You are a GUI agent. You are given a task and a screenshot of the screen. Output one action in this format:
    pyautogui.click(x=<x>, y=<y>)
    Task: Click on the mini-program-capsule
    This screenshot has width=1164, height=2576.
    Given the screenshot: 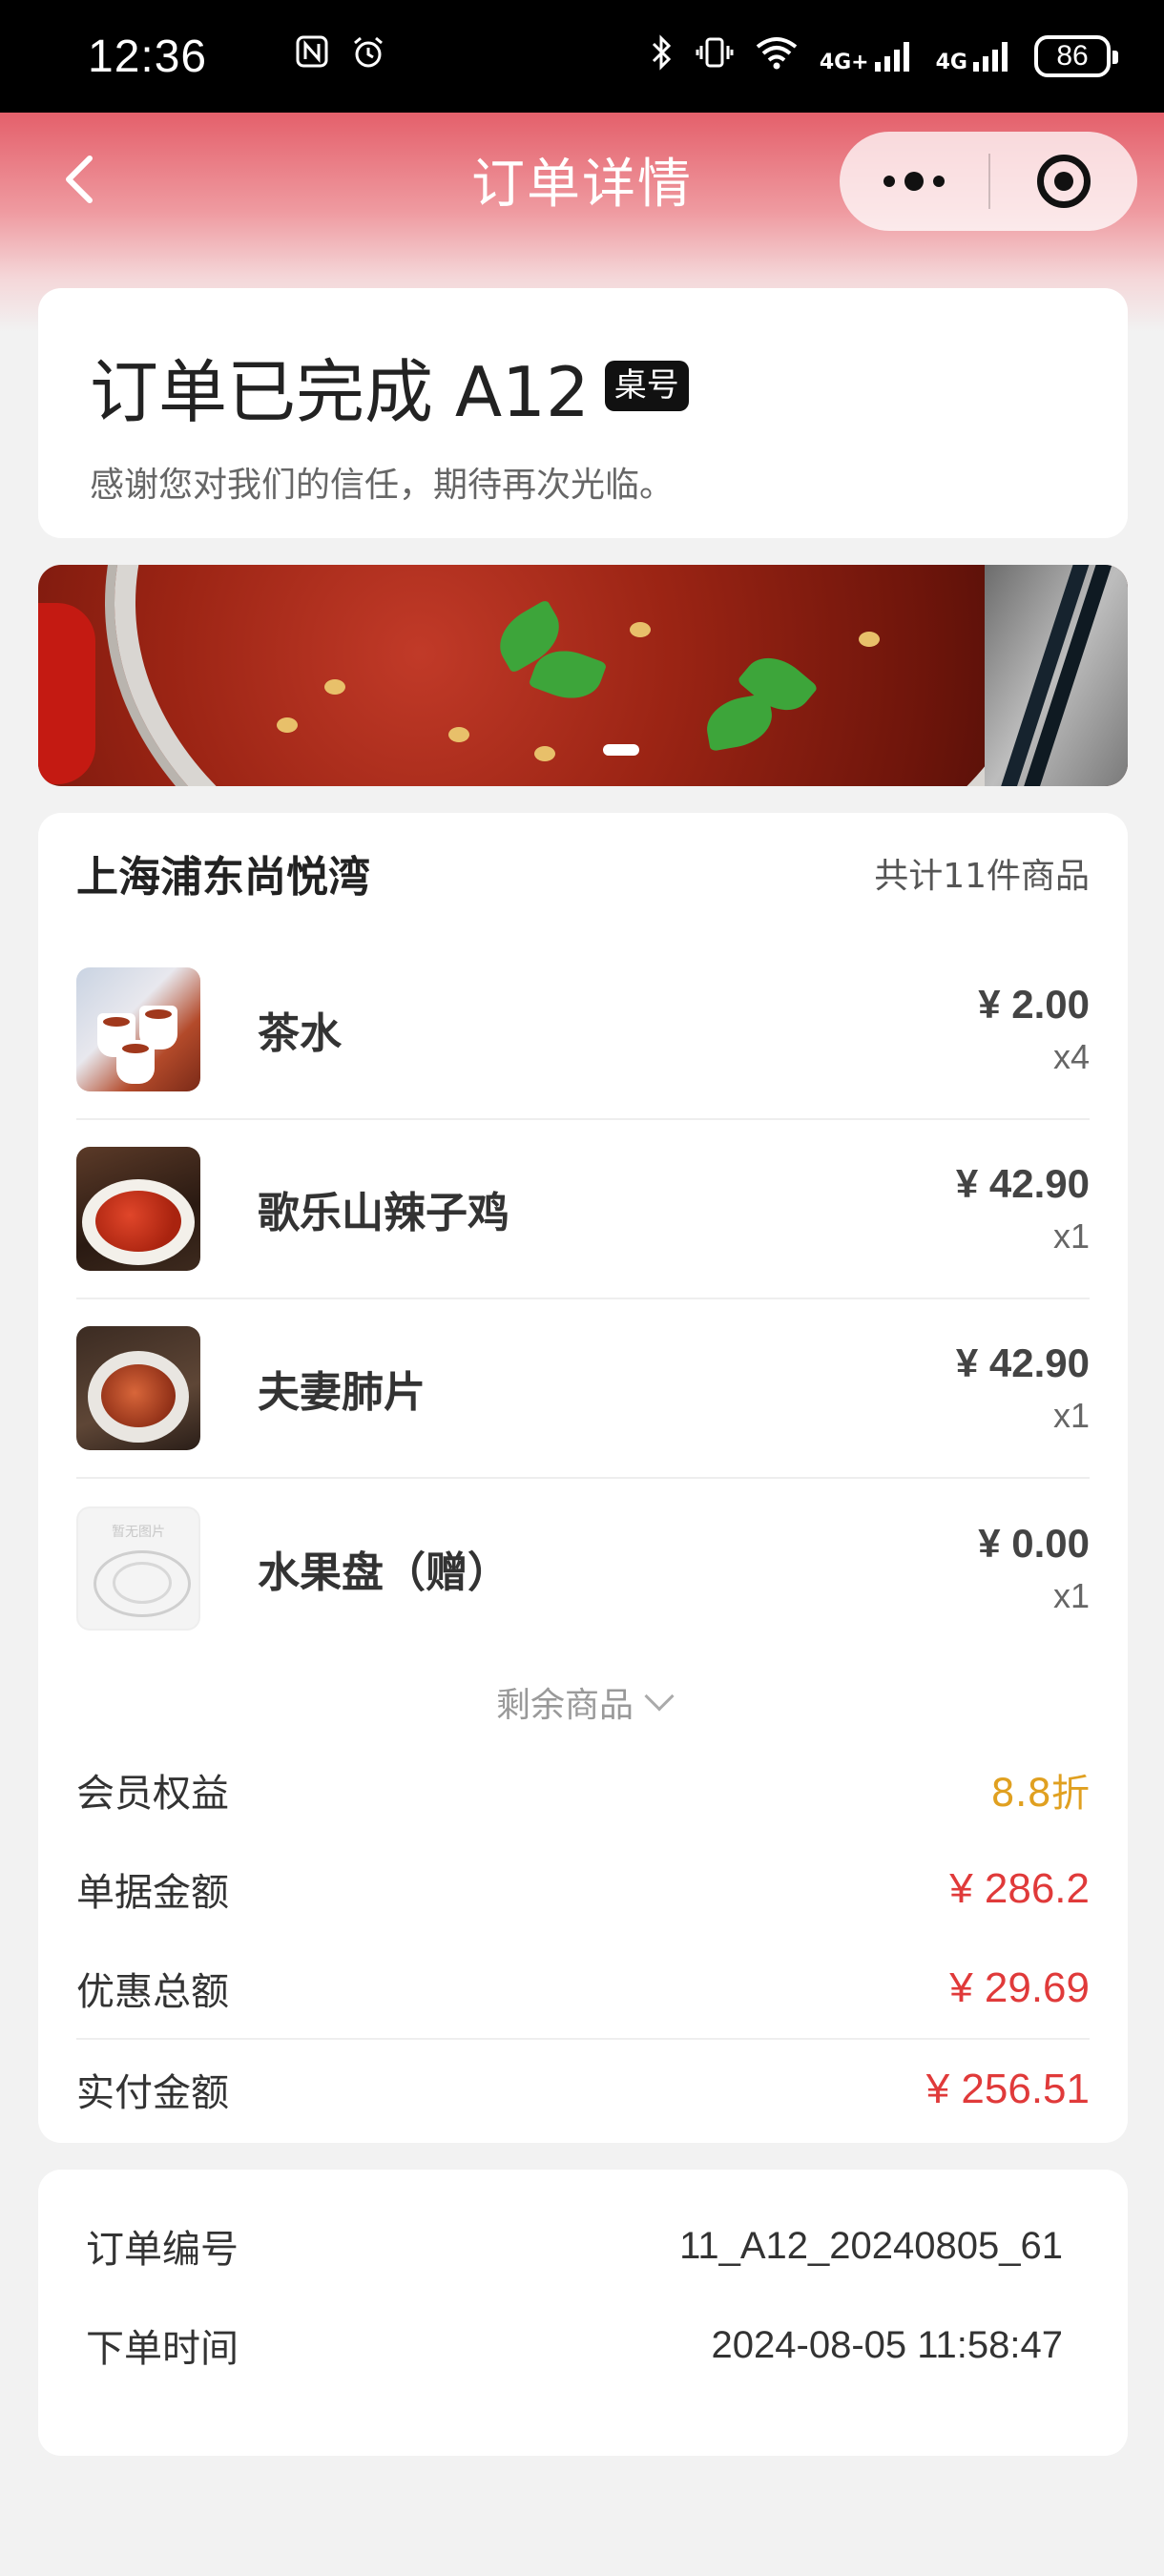 What is the action you would take?
    pyautogui.click(x=988, y=181)
    